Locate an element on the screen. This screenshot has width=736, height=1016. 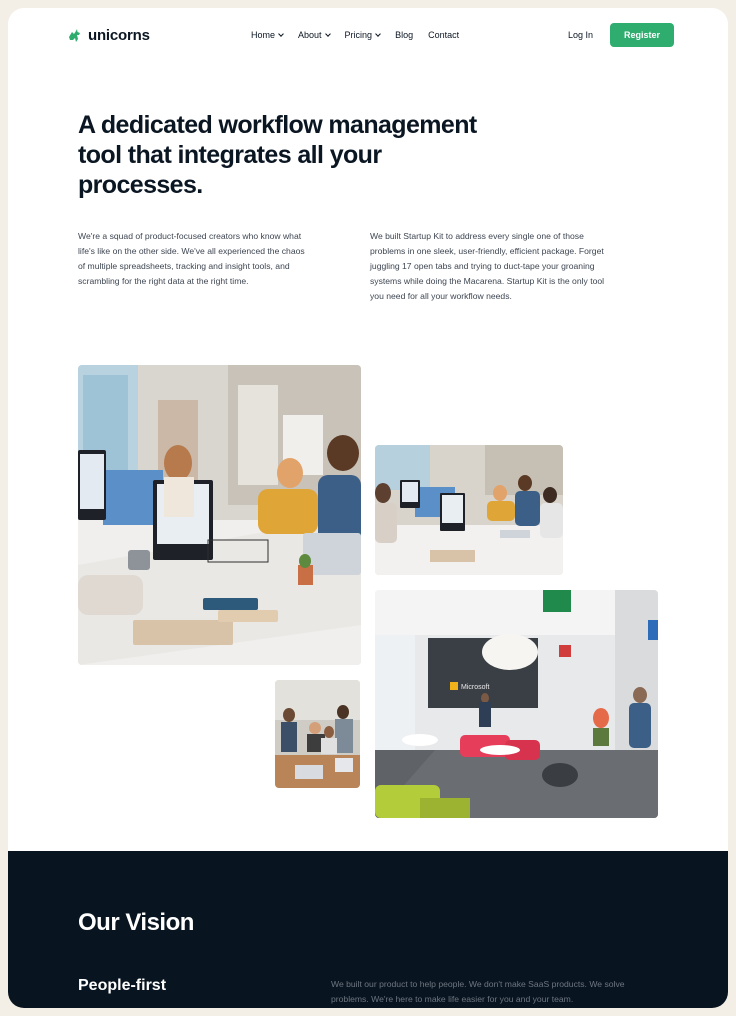
unicorn-icon is located at coordinates (74, 35).